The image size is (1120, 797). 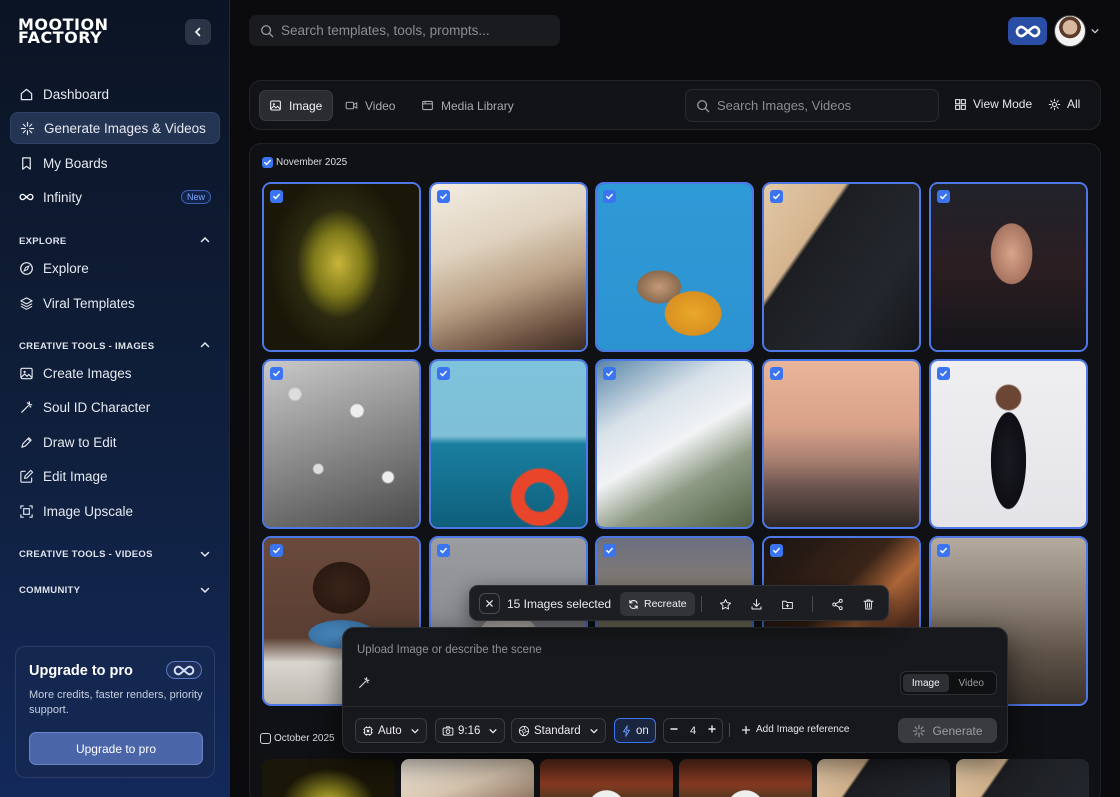 What do you see at coordinates (26, 511) in the screenshot?
I see `upscale-icon` at bounding box center [26, 511].